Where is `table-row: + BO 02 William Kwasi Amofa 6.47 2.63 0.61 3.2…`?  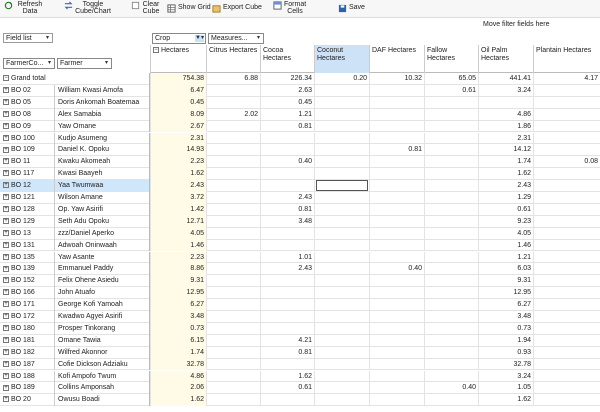 table-row: + BO 02 William Kwasi Amofa 6.47 2.63 0.61 3.2… is located at coordinates (300, 90).